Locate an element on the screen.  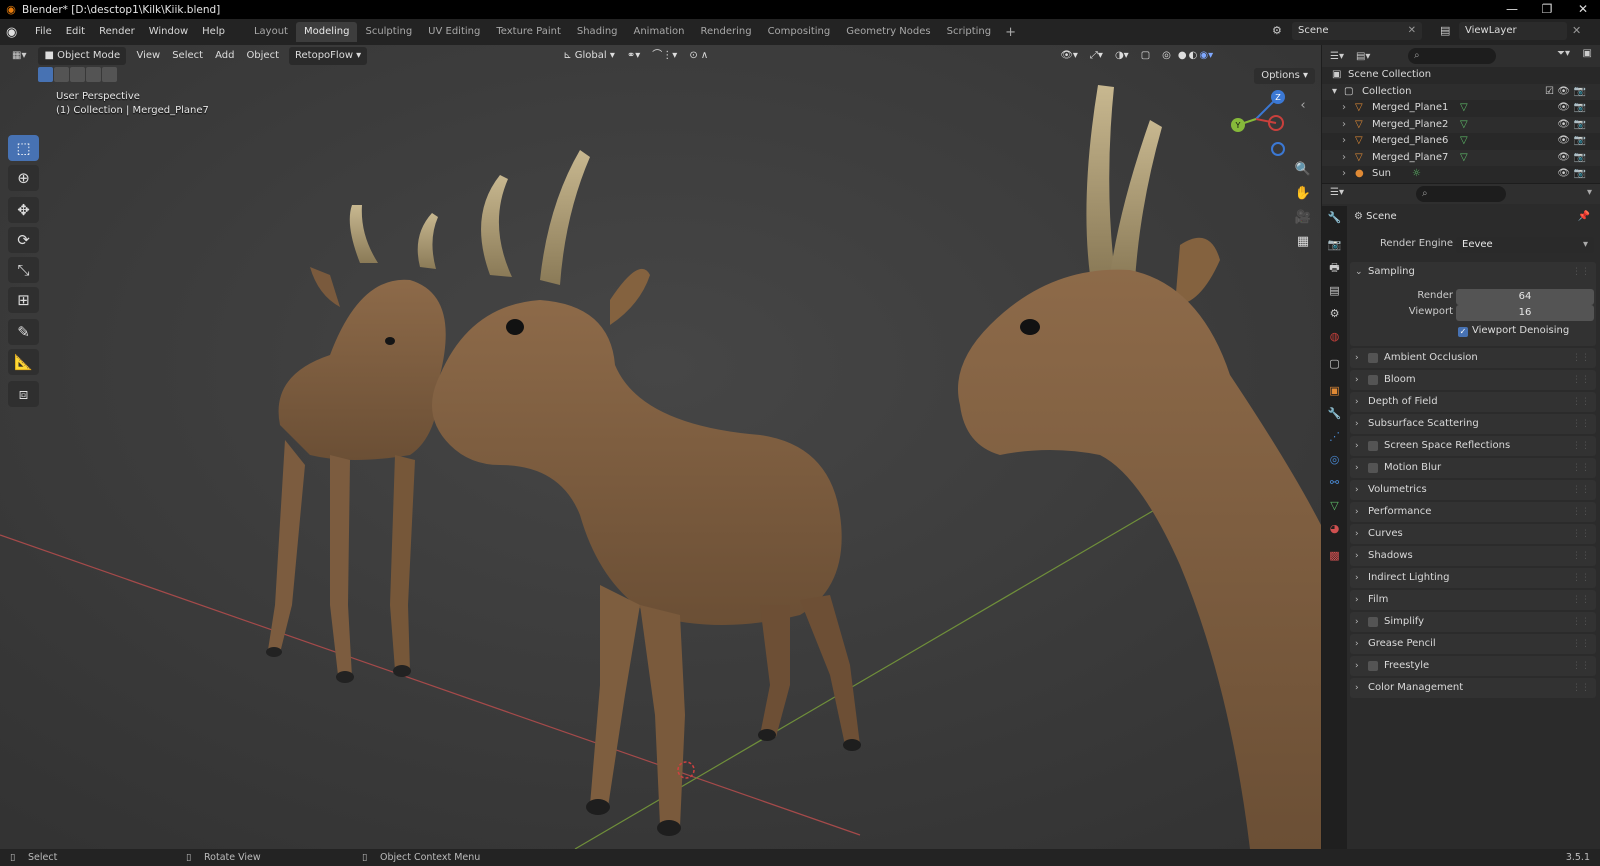
minimize-icon: — is located at coordinates (1512, 9).